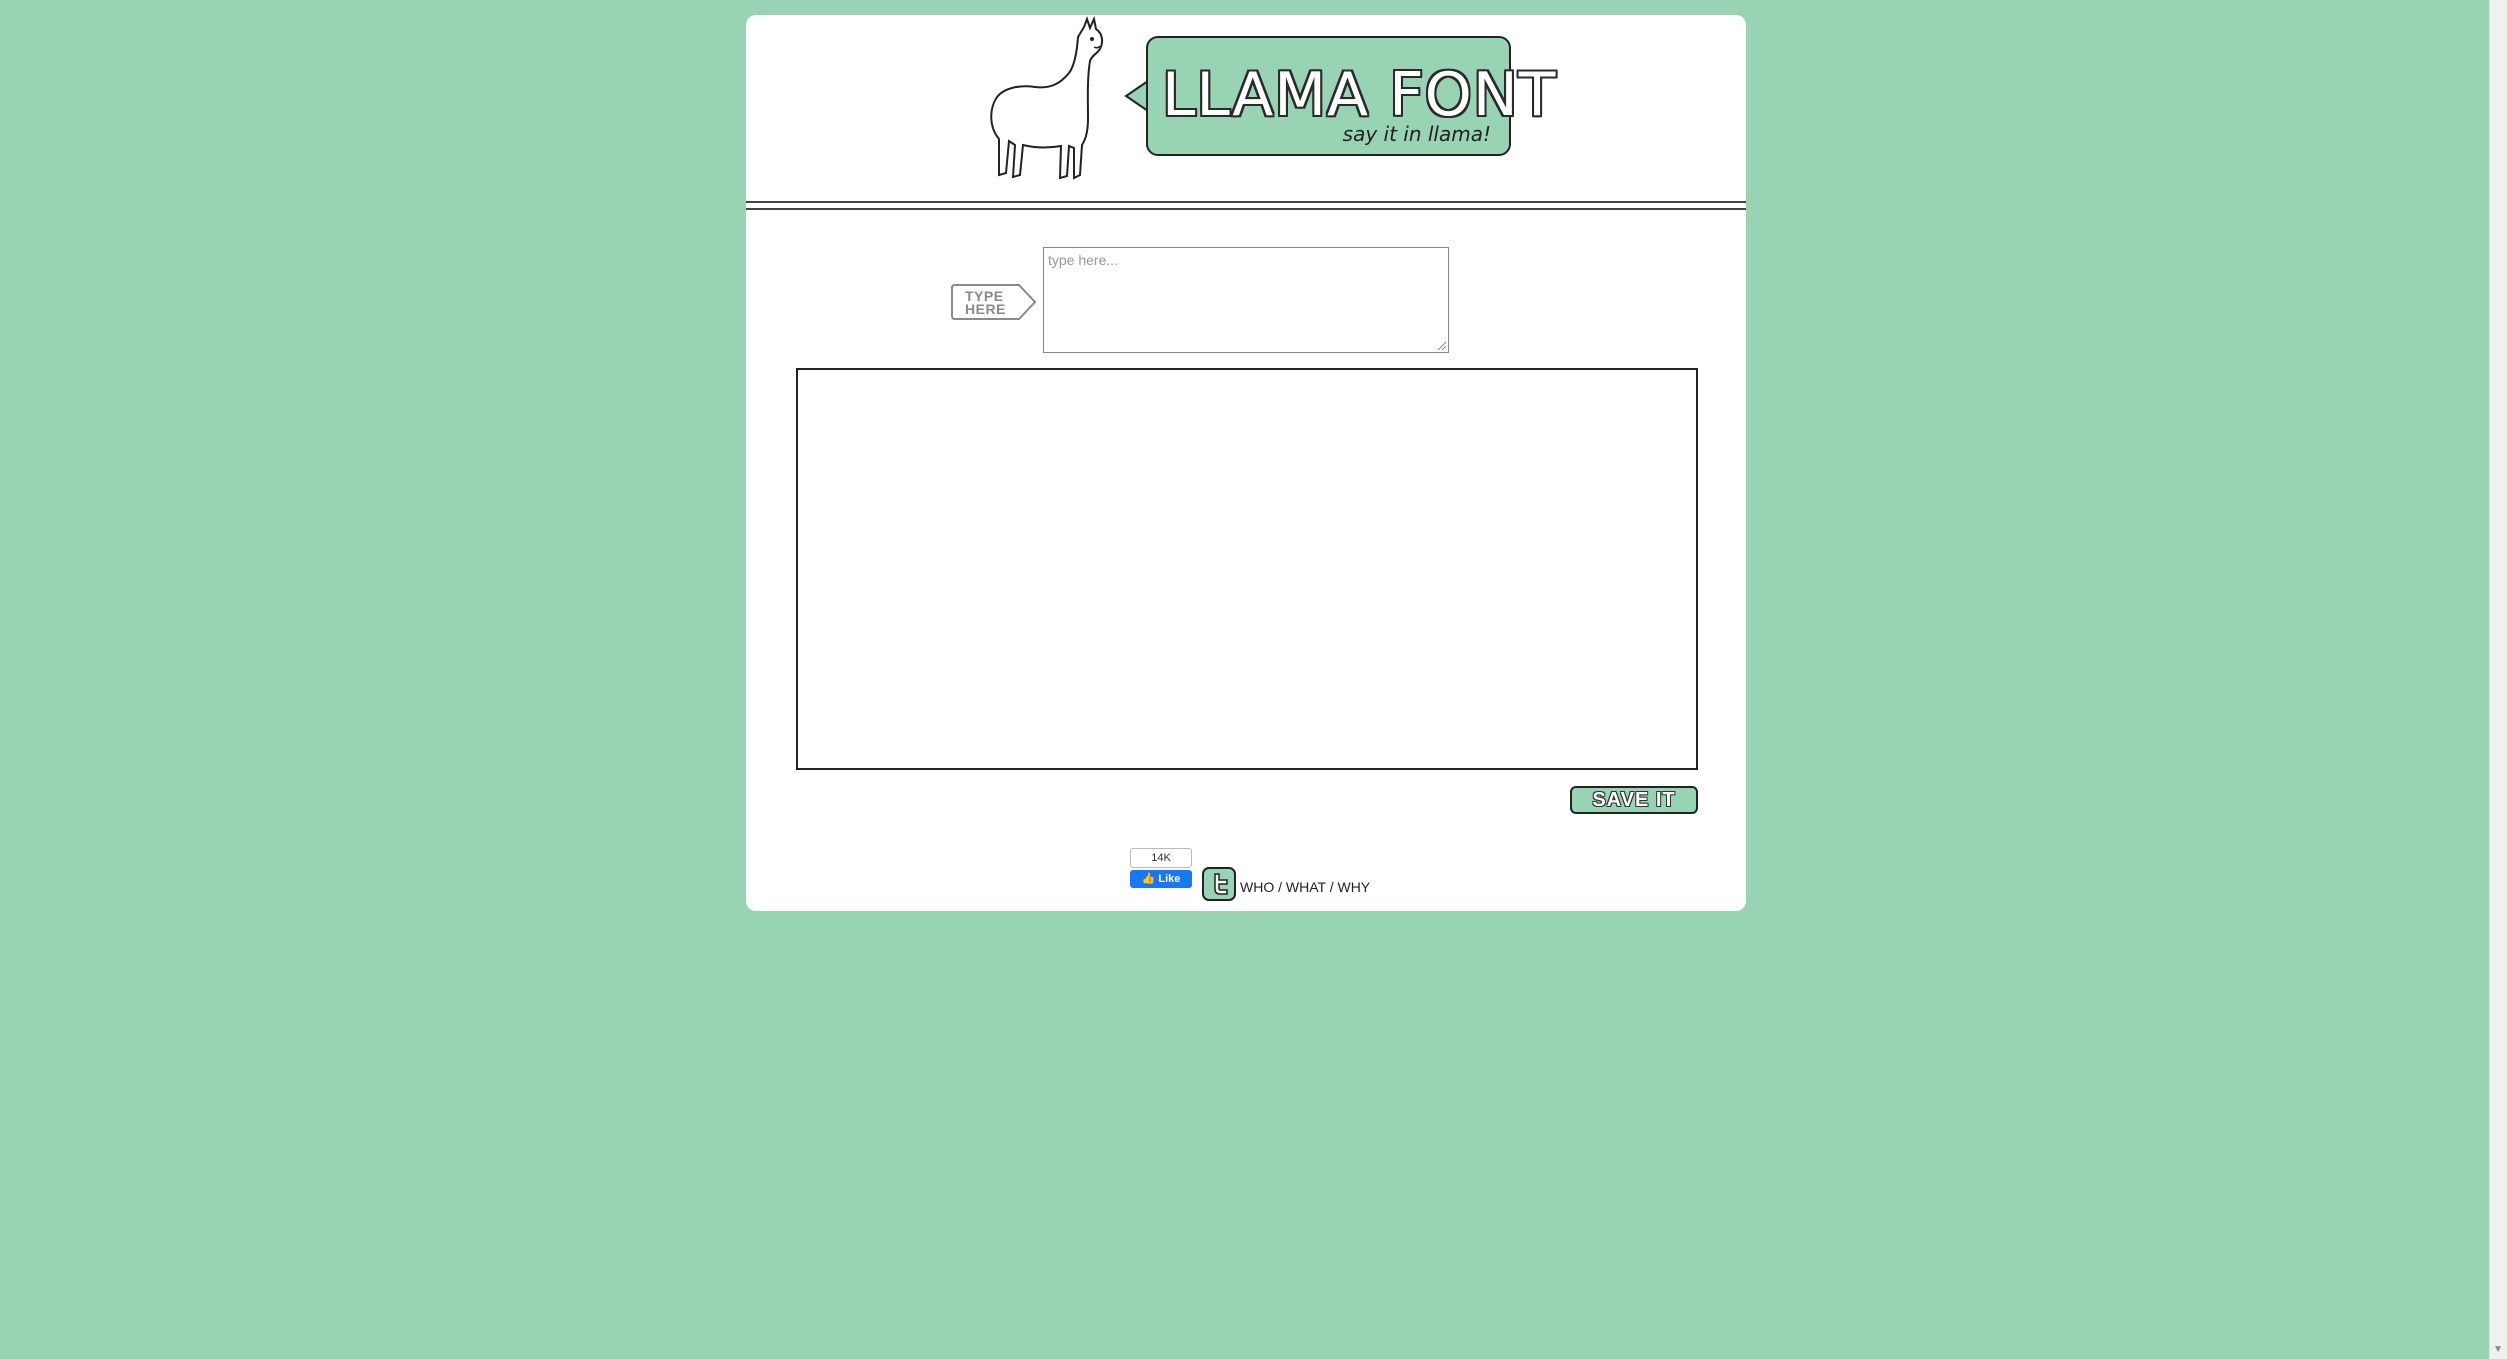  I want to click on save-button: SAVE IT, so click(1634, 800).